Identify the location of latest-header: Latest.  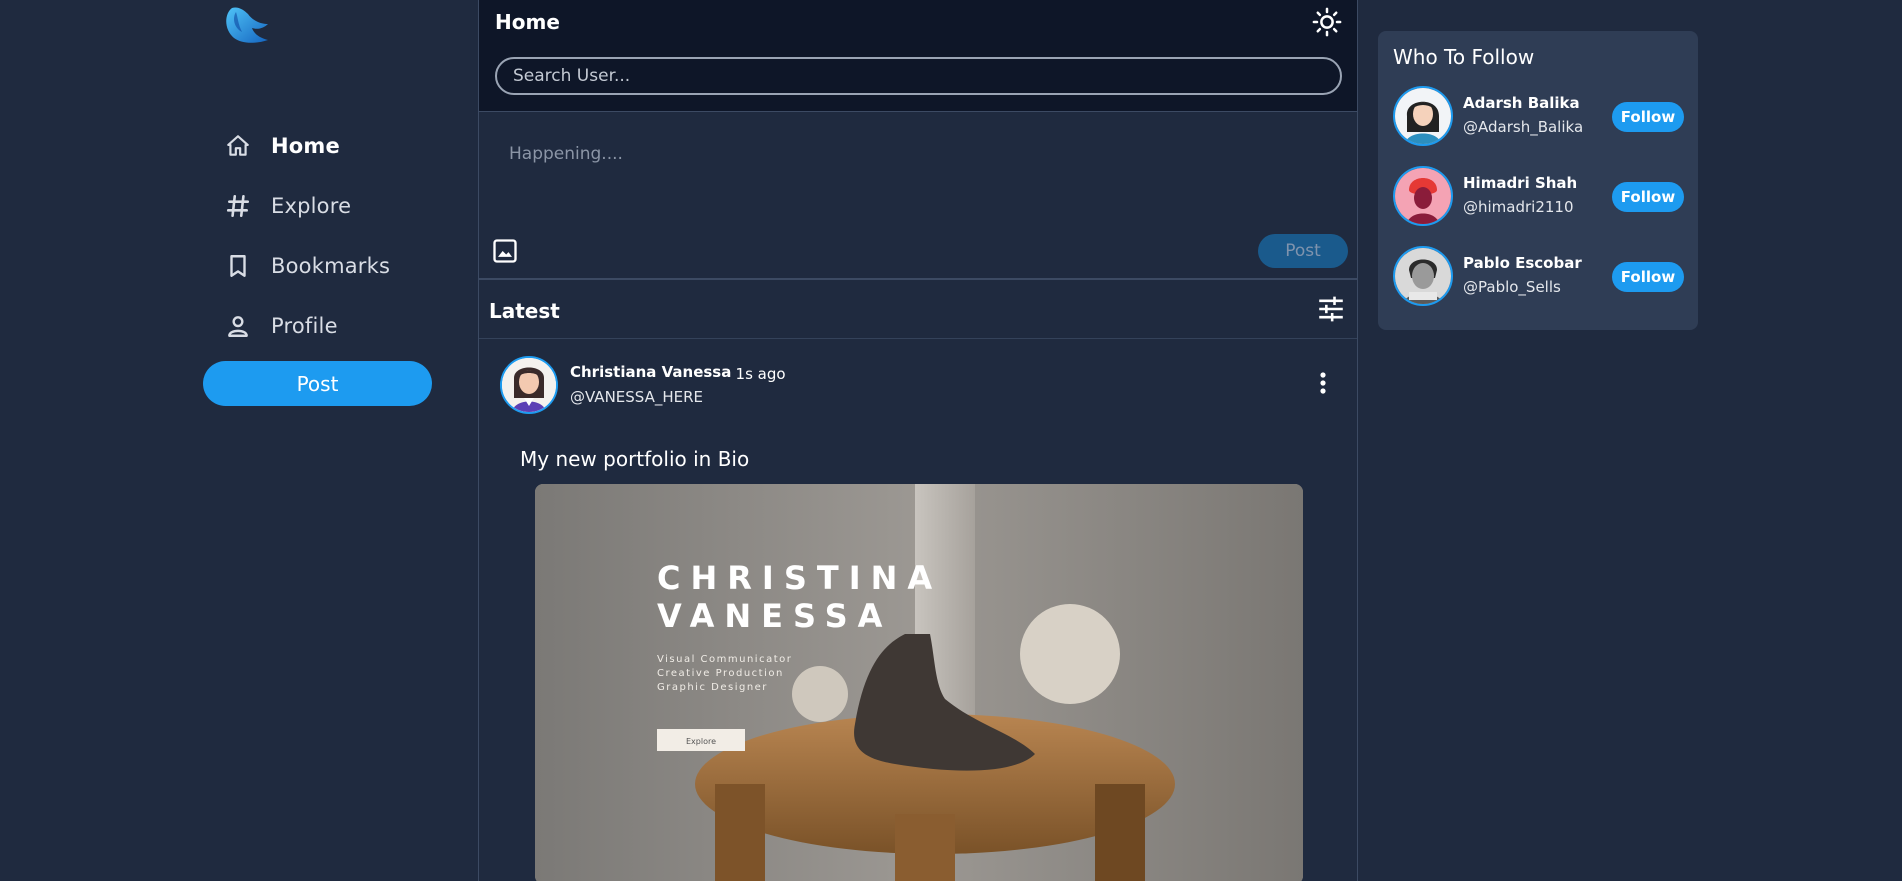
(918, 309).